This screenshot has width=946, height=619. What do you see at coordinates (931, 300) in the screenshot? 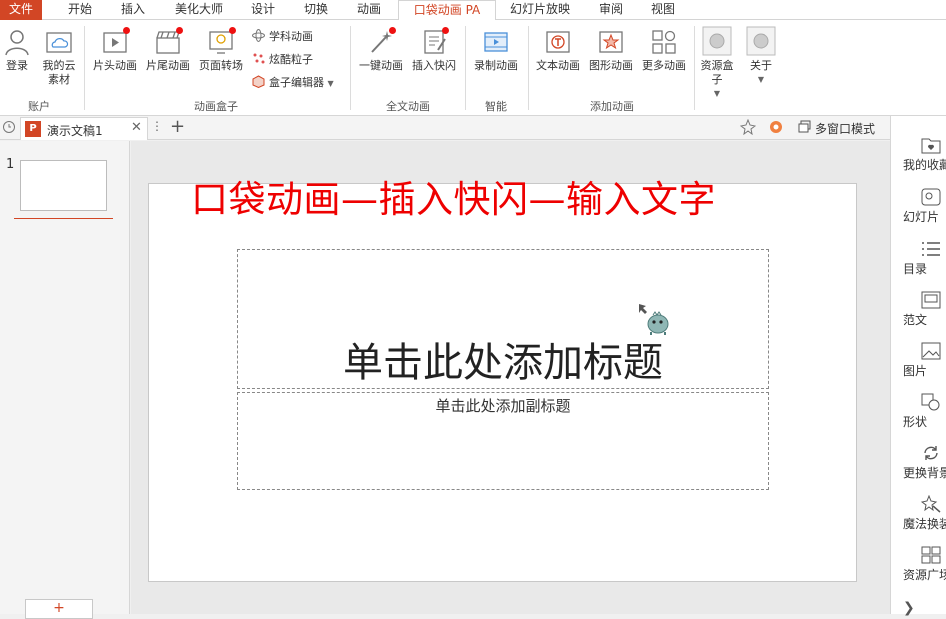
I see `template-icon` at bounding box center [931, 300].